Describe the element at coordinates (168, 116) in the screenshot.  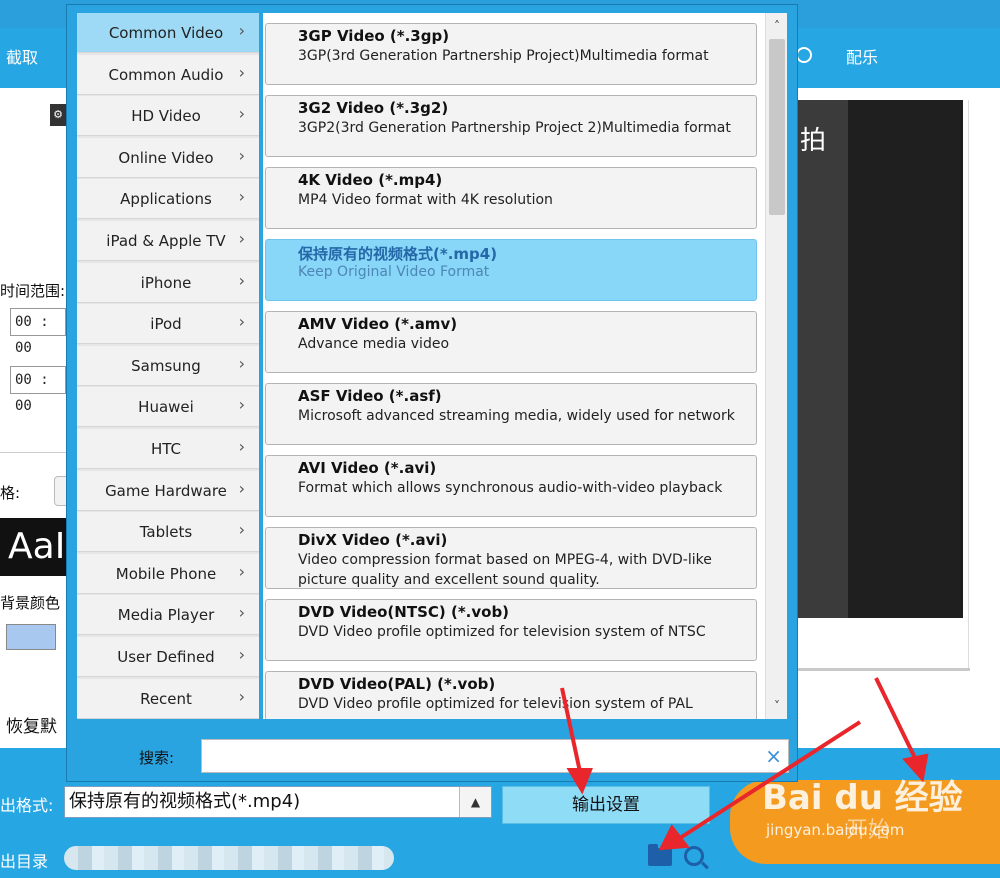
I see `category-item: HD Video ›` at that location.